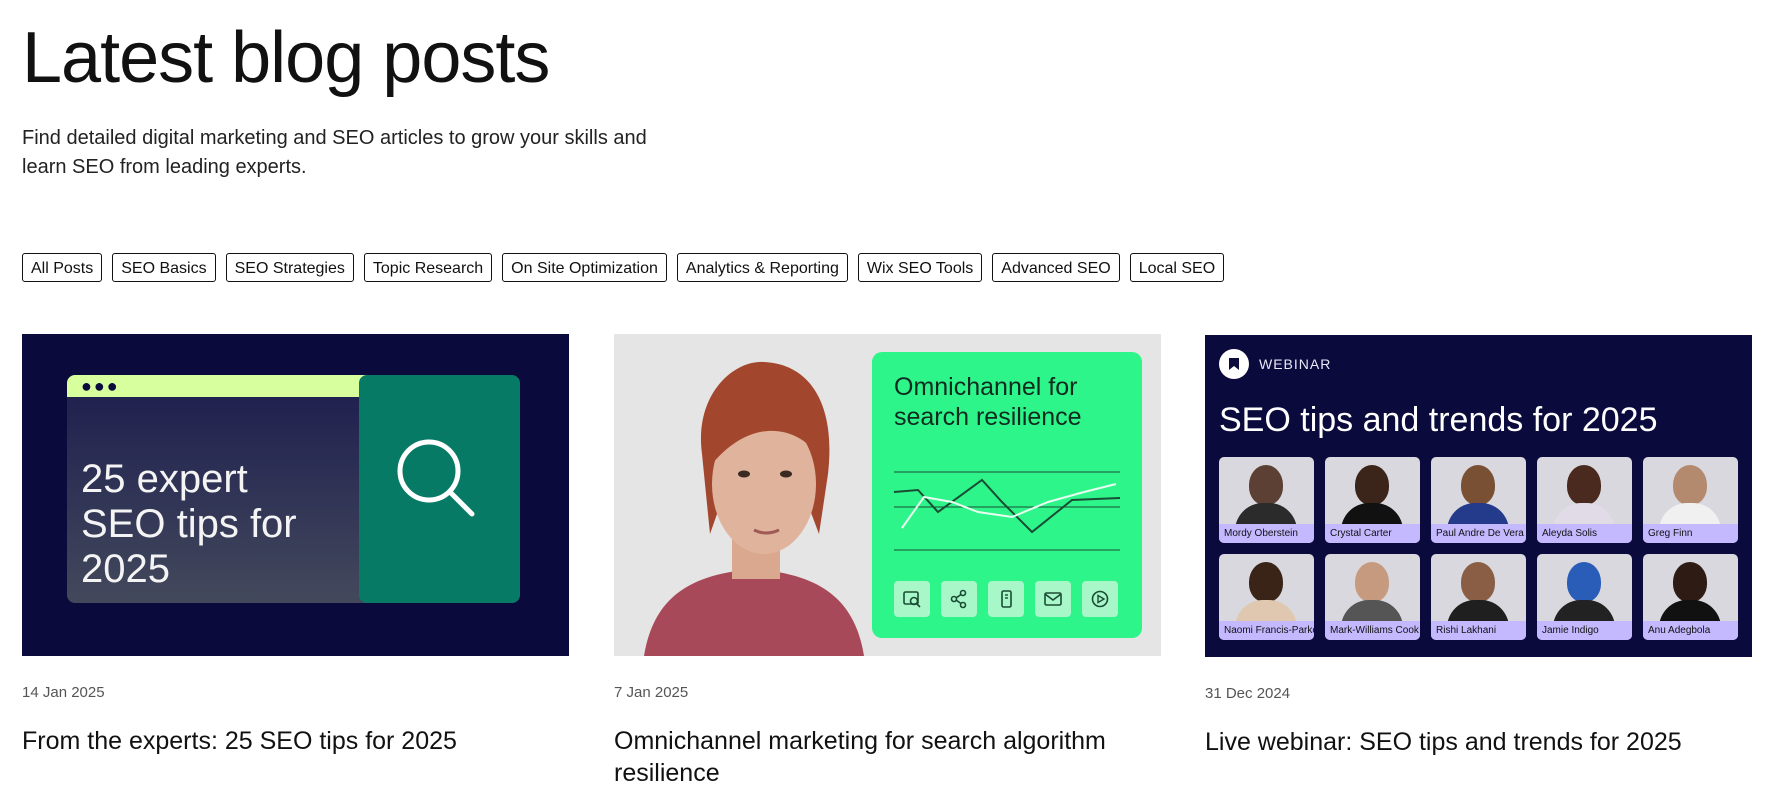 Image resolution: width=1778 pixels, height=789 pixels. Describe the element at coordinates (62, 267) in the screenshot. I see `filter-all-posts: All Posts` at that location.